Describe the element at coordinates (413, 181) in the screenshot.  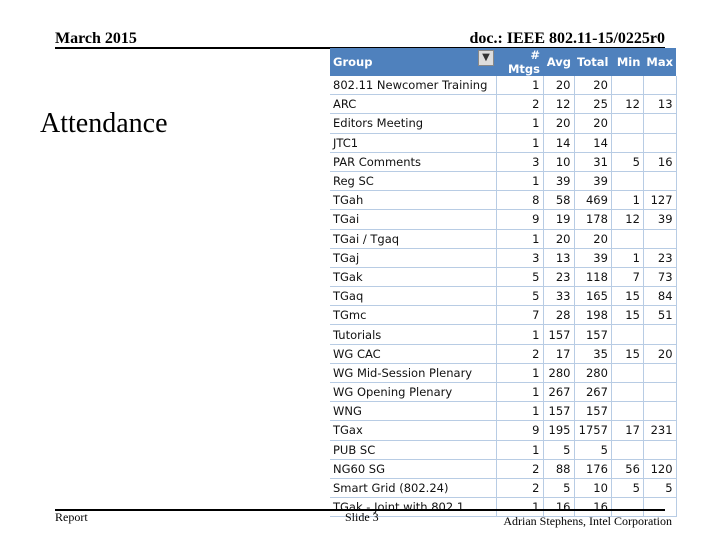
I see `table-cell: Reg SC` at that location.